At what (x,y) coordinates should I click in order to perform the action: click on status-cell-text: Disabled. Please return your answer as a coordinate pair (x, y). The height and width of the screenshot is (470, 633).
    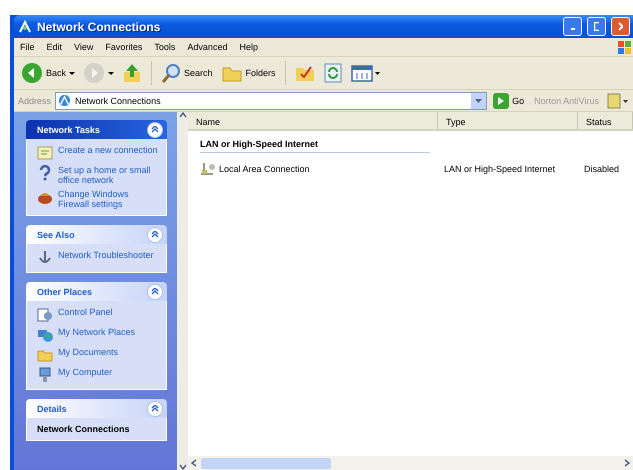
    Looking at the image, I should click on (601, 169).